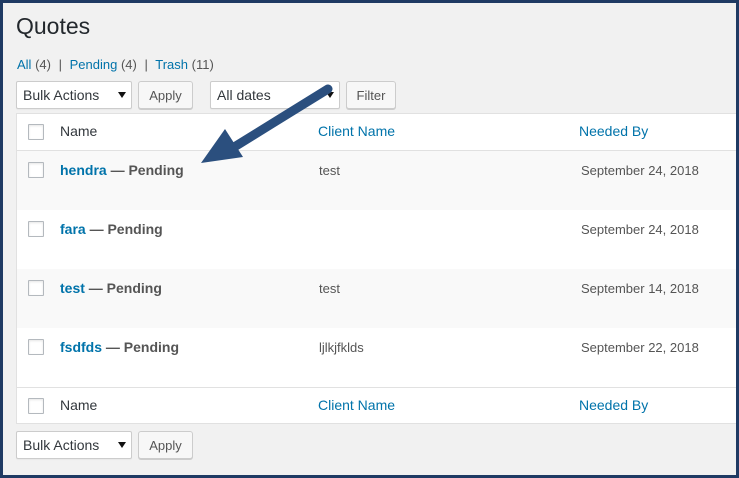 The height and width of the screenshot is (478, 739). I want to click on bulk-actions-select-bottom: Bulk Actions, so click(74, 445).